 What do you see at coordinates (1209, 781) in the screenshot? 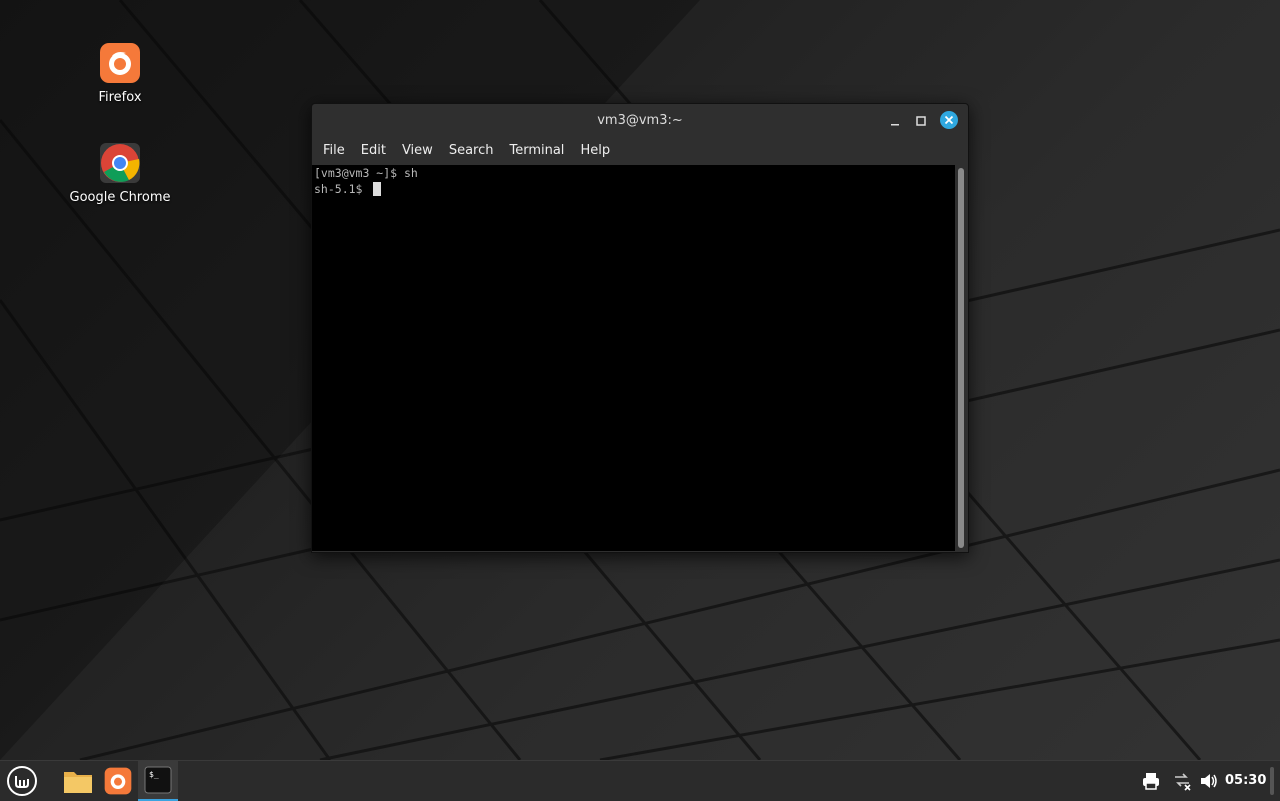
I see `volume-icon` at bounding box center [1209, 781].